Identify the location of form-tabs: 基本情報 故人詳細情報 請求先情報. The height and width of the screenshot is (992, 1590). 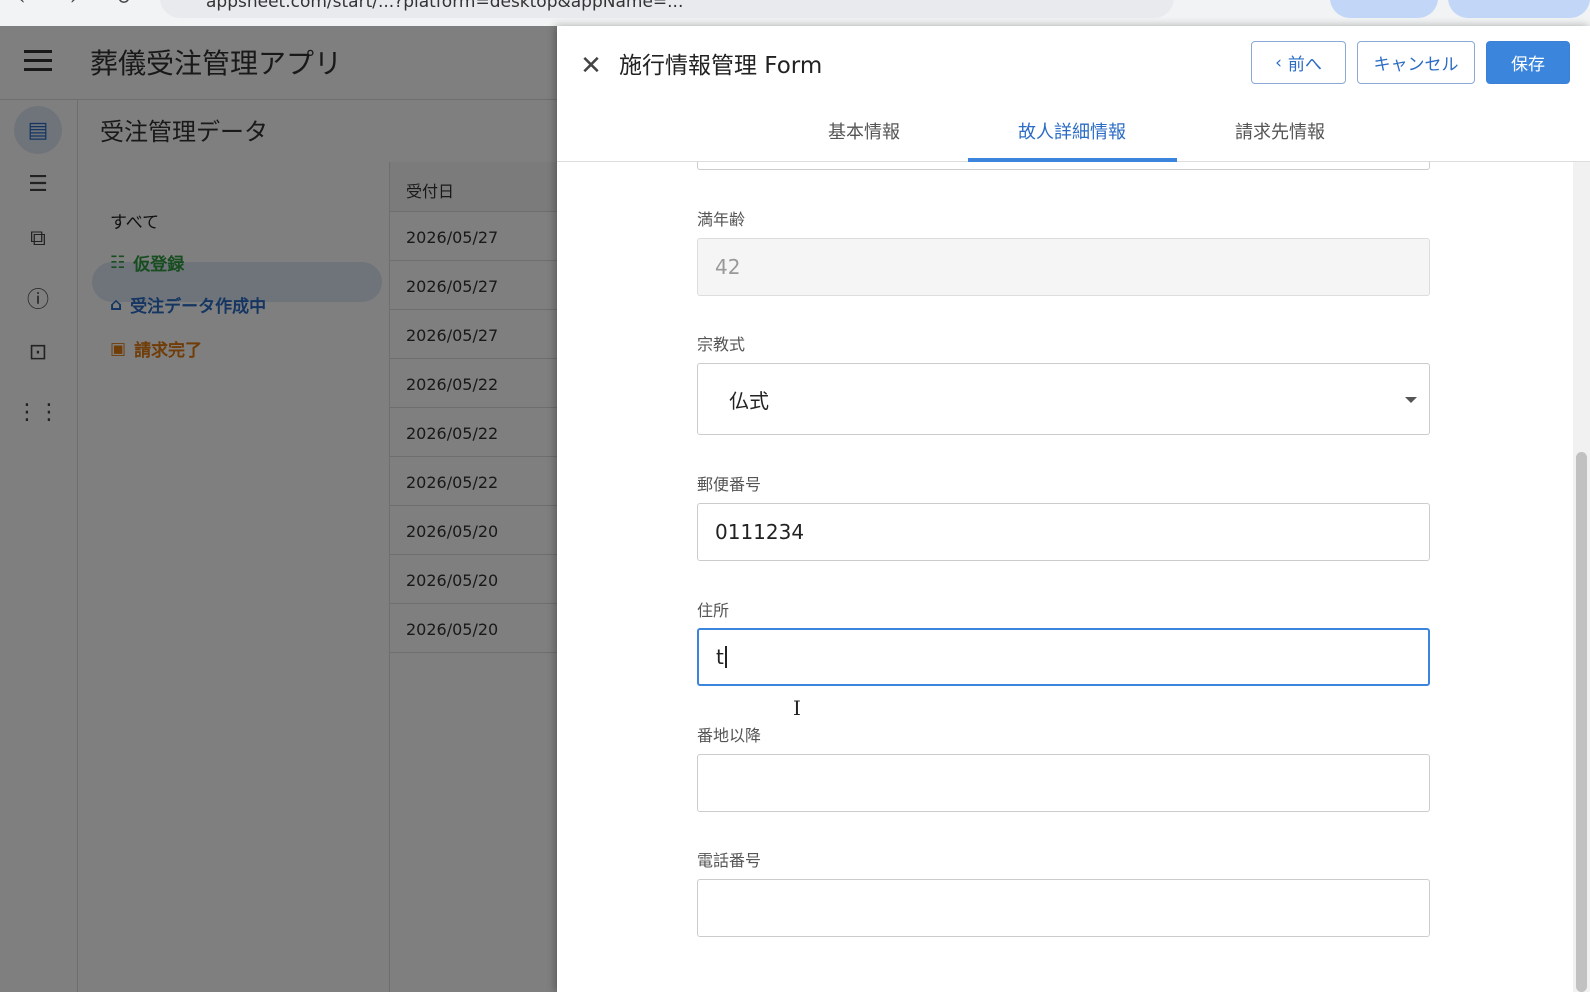
(1073, 134).